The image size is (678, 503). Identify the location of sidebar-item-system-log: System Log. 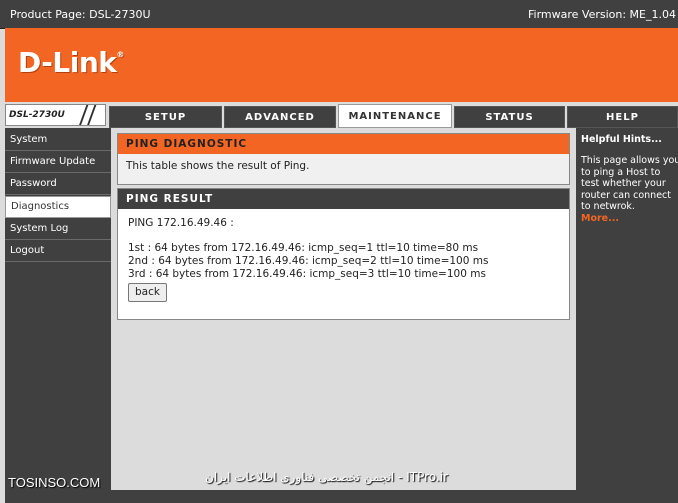
(58, 229).